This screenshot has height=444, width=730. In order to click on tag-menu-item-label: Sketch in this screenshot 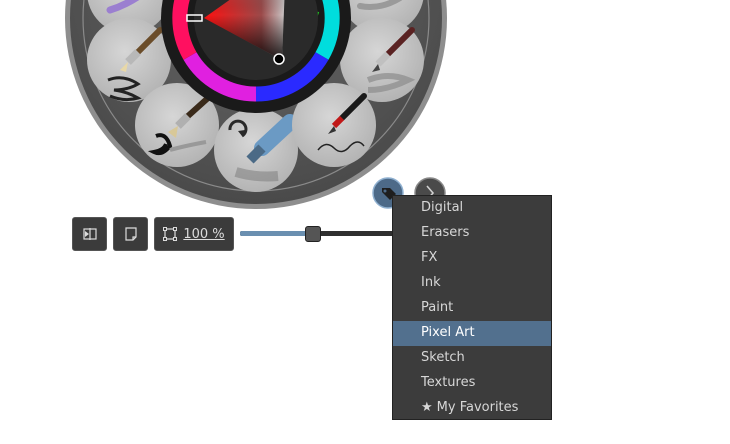, I will do `click(443, 357)`.